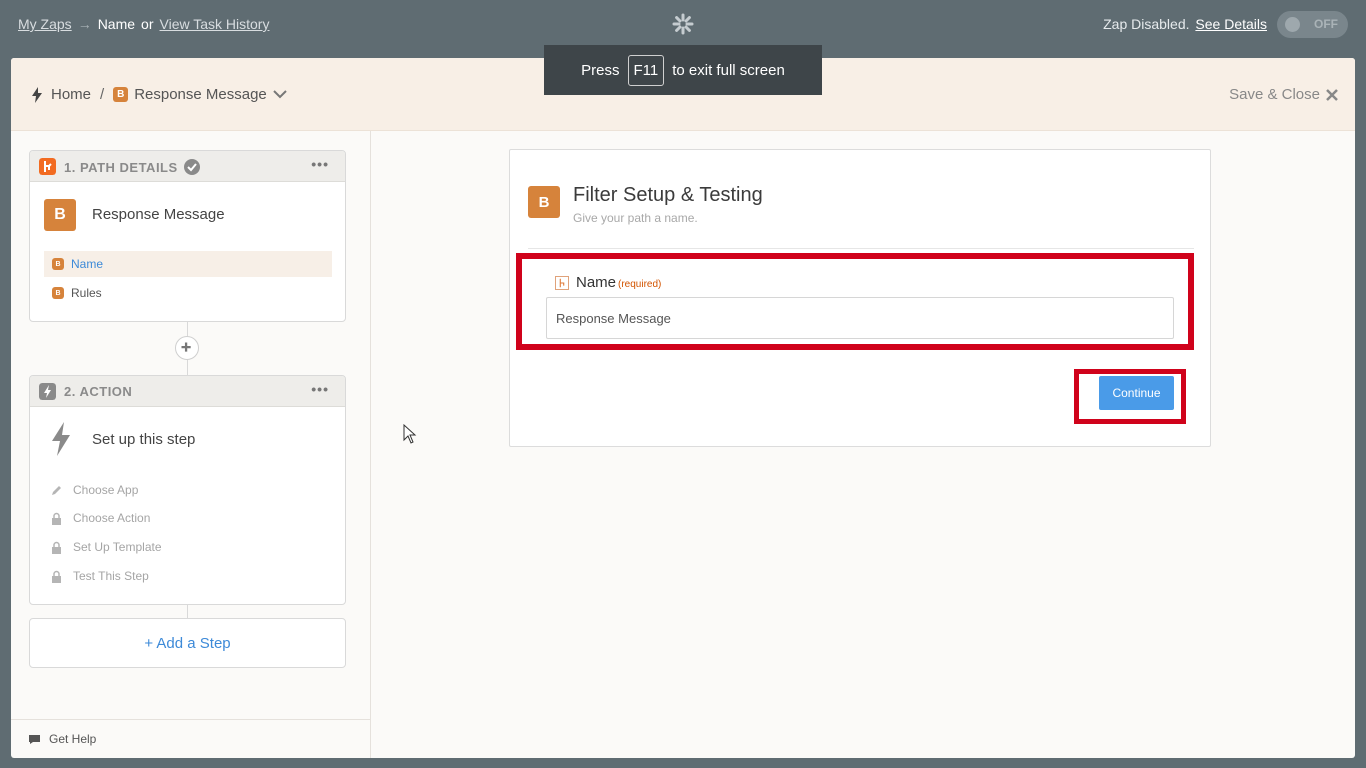 Image resolution: width=1366 pixels, height=768 pixels. I want to click on home-crumb: Home, so click(71, 94).